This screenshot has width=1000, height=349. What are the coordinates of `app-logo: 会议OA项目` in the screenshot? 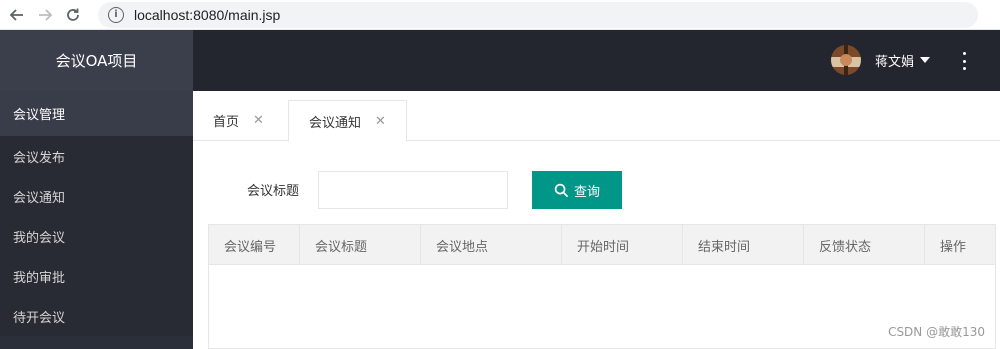 It's located at (96, 60).